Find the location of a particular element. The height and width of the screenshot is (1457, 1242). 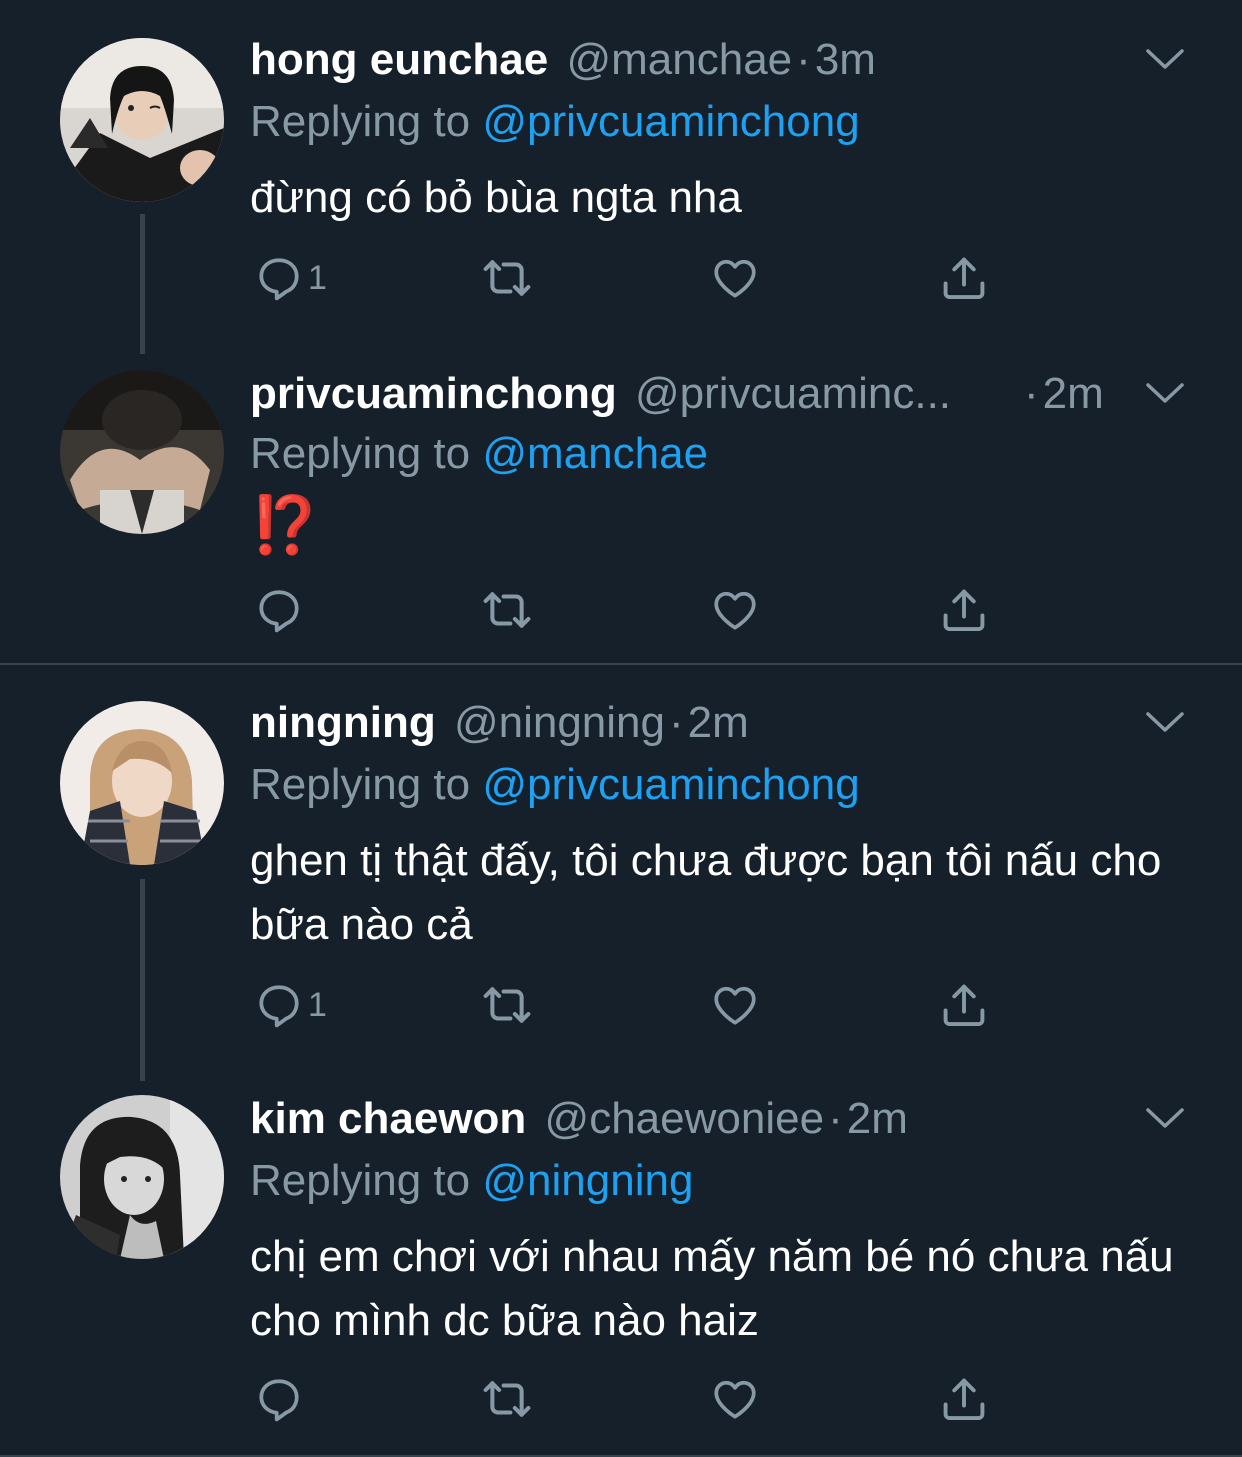

tweet-header: hong eunchae @manchae·3m is located at coordinates (716, 60).